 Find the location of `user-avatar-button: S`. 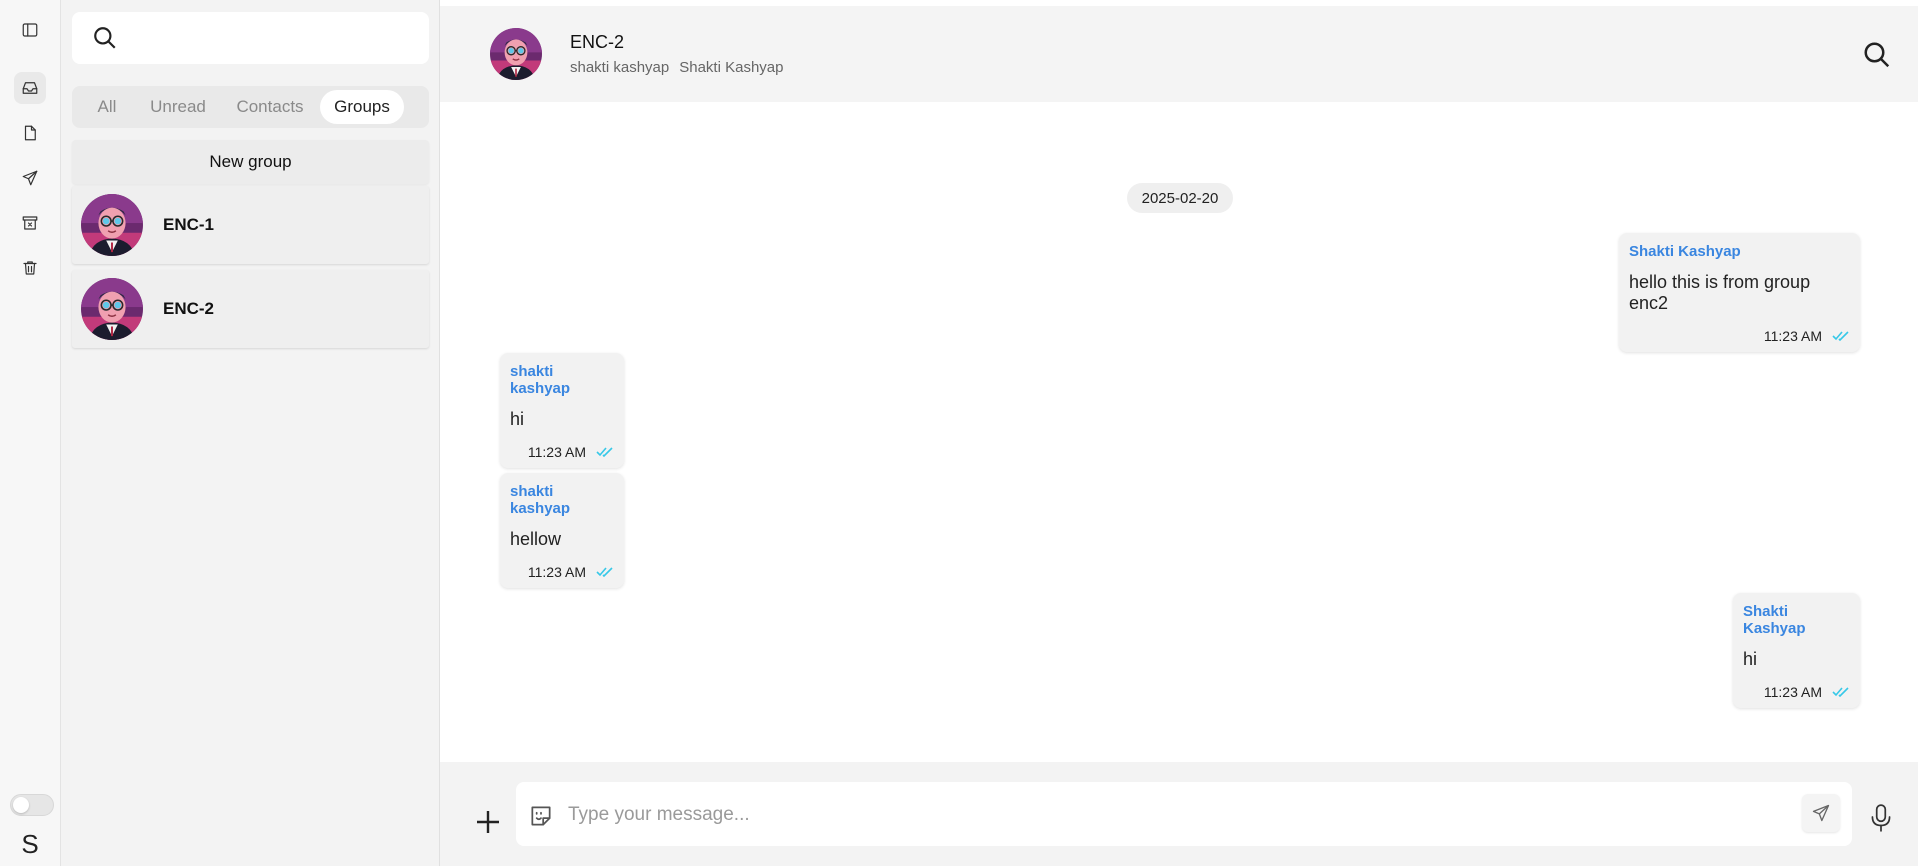

user-avatar-button: S is located at coordinates (30, 844).